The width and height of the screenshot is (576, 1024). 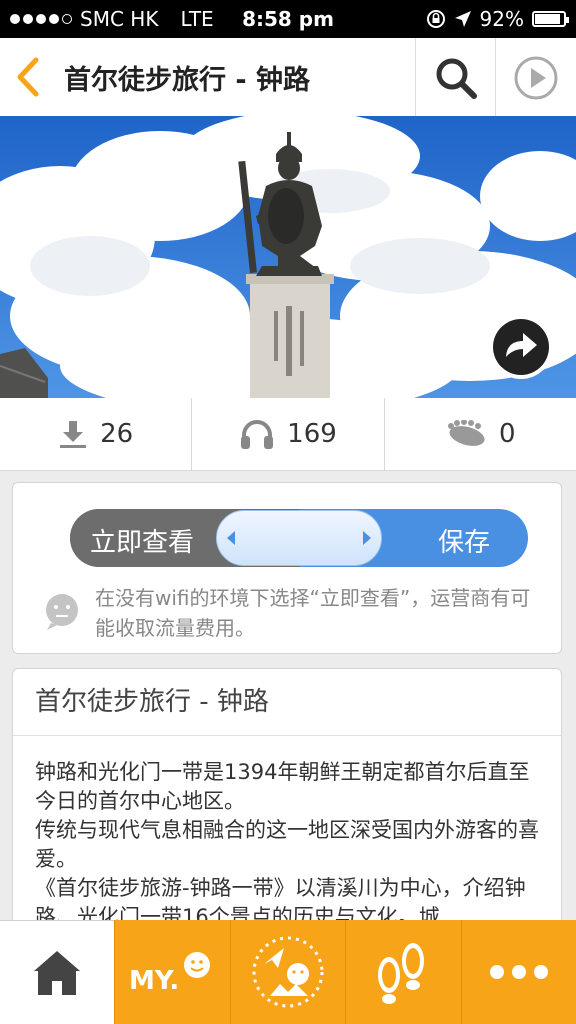 What do you see at coordinates (62, 612) in the screenshot?
I see `face-icon` at bounding box center [62, 612].